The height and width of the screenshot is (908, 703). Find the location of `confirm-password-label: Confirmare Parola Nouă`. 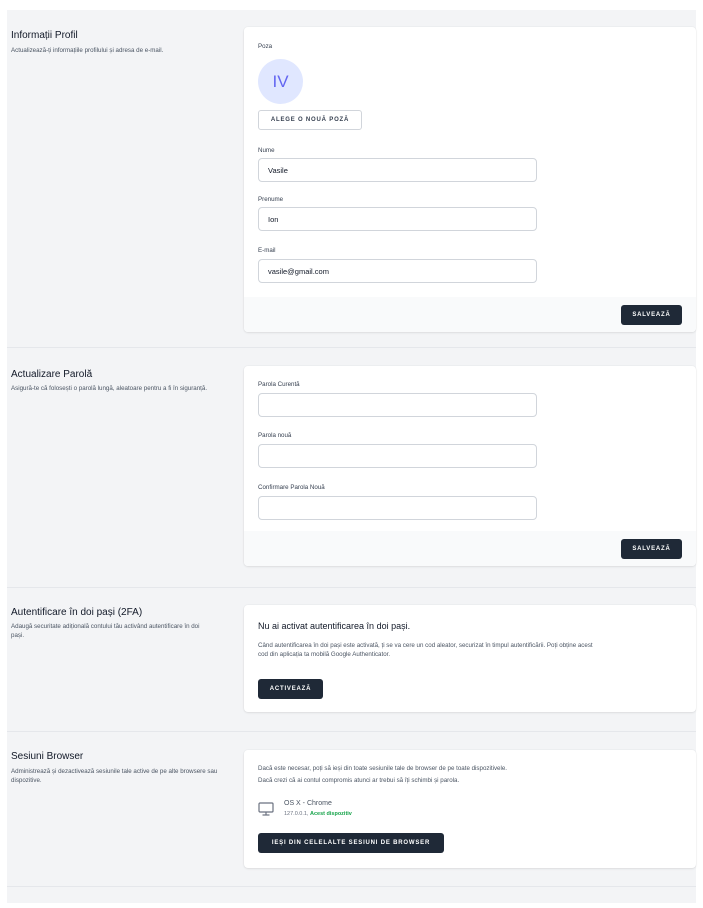

confirm-password-label: Confirmare Parola Nouă is located at coordinates (291, 487).